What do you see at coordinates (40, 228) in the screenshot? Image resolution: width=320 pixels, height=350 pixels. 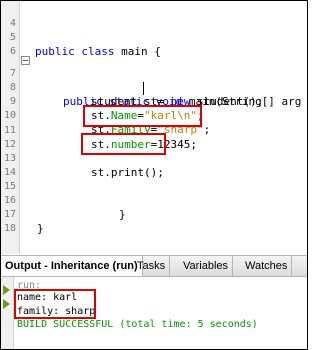 I see `code-text: }` at bounding box center [40, 228].